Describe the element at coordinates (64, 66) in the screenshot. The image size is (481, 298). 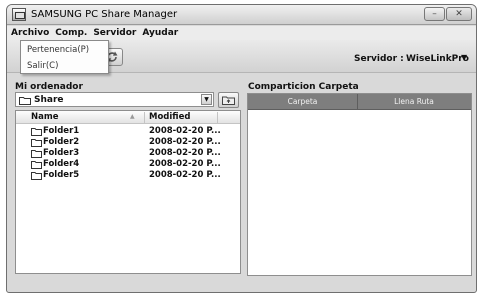
I see `menu-item-salir: Salir(C)` at that location.